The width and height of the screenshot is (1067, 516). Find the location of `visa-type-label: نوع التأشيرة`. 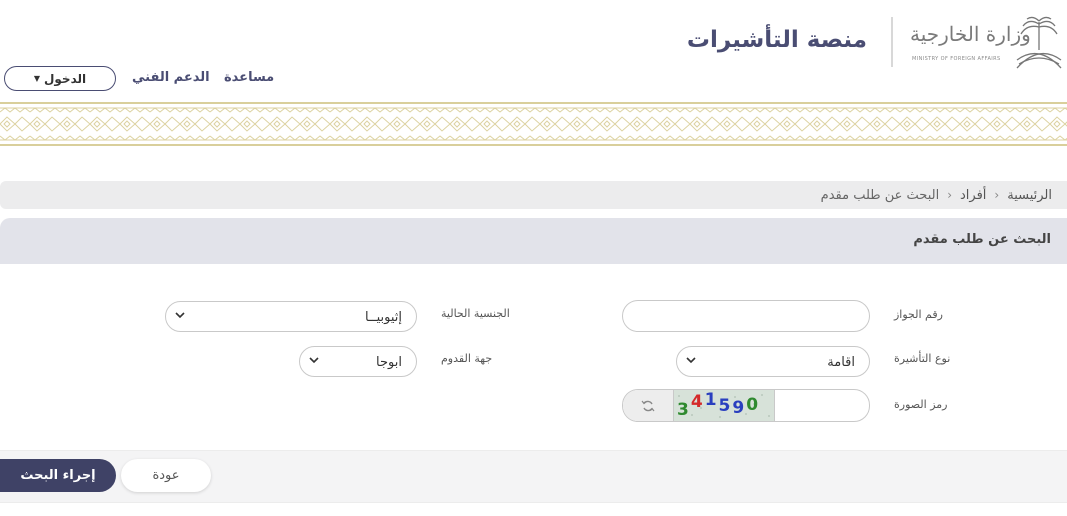

visa-type-label: نوع التأشيرة is located at coordinates (922, 358).